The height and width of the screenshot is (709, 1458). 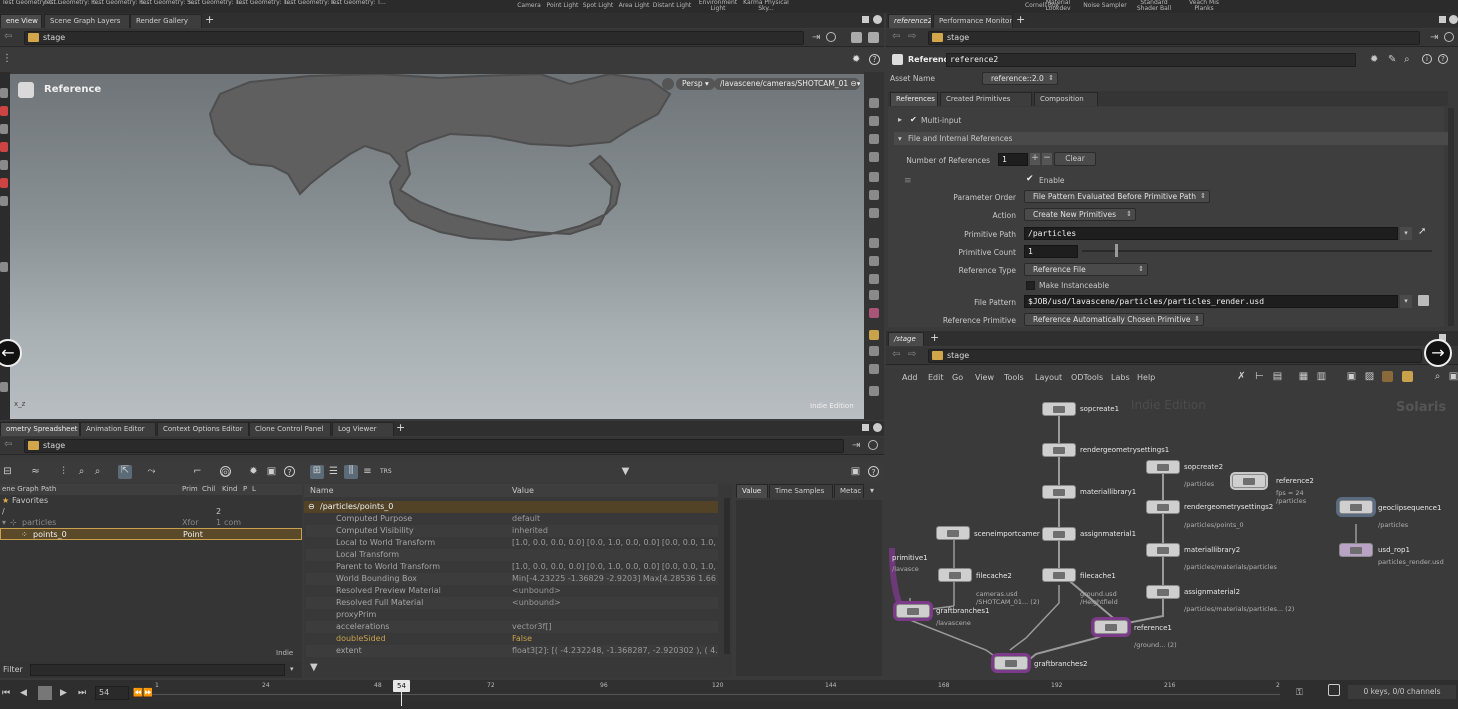 What do you see at coordinates (529, 6) in the screenshot?
I see `shelf-camera: Camera` at bounding box center [529, 6].